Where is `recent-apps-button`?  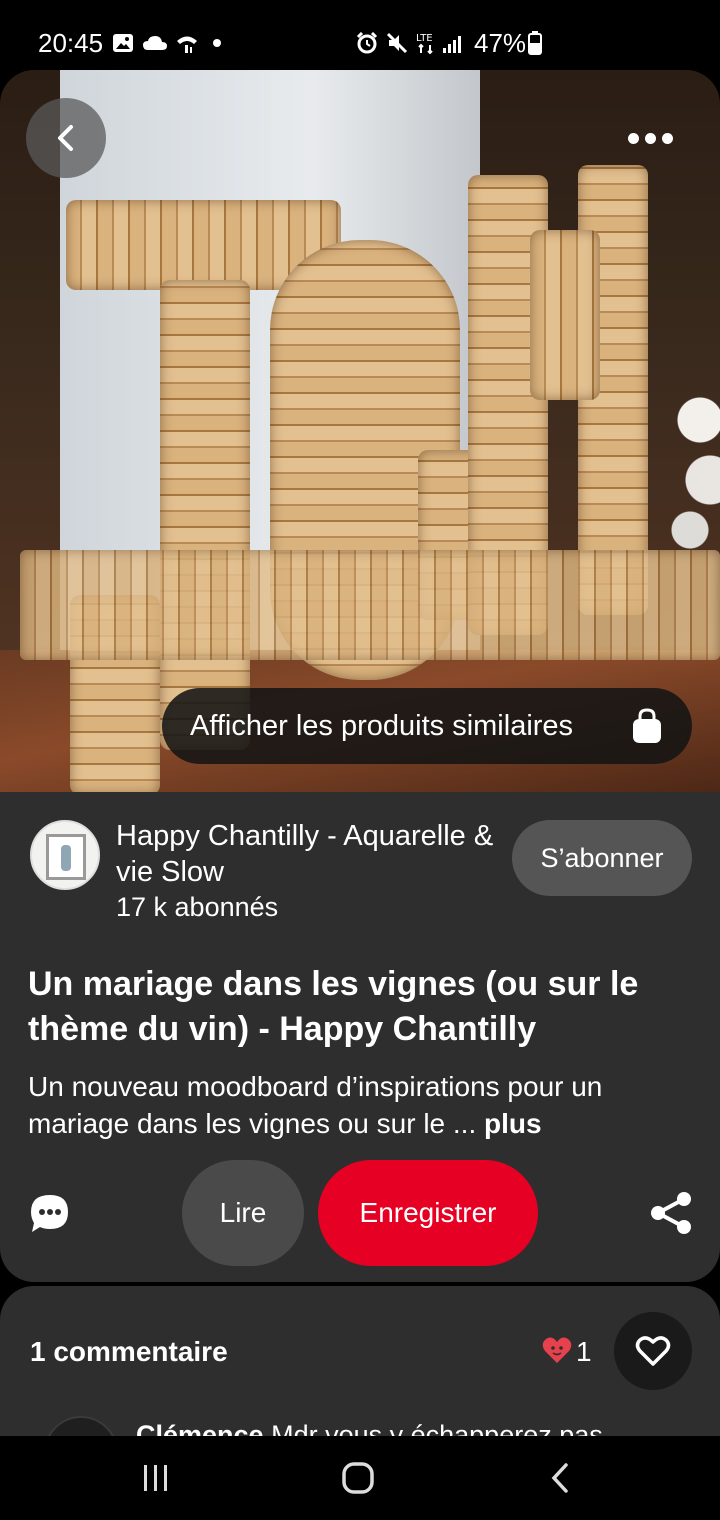
recent-apps-button is located at coordinates (156, 1478).